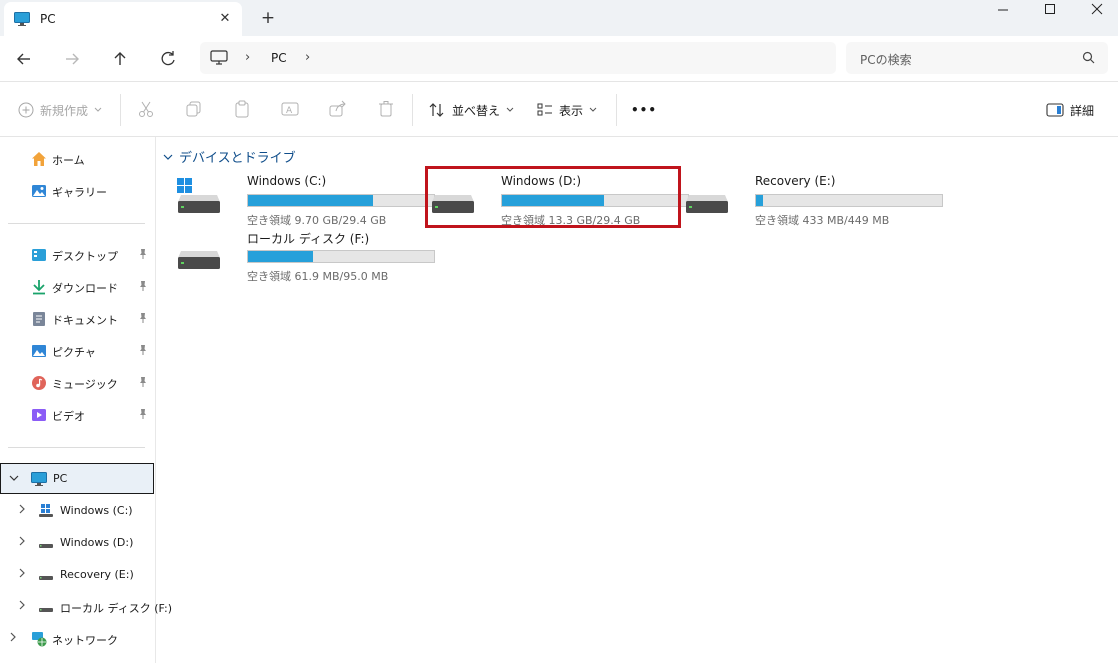 This screenshot has height=663, width=1118. Describe the element at coordinates (64, 110) in the screenshot. I see `new-button-label: 新規作成` at that location.